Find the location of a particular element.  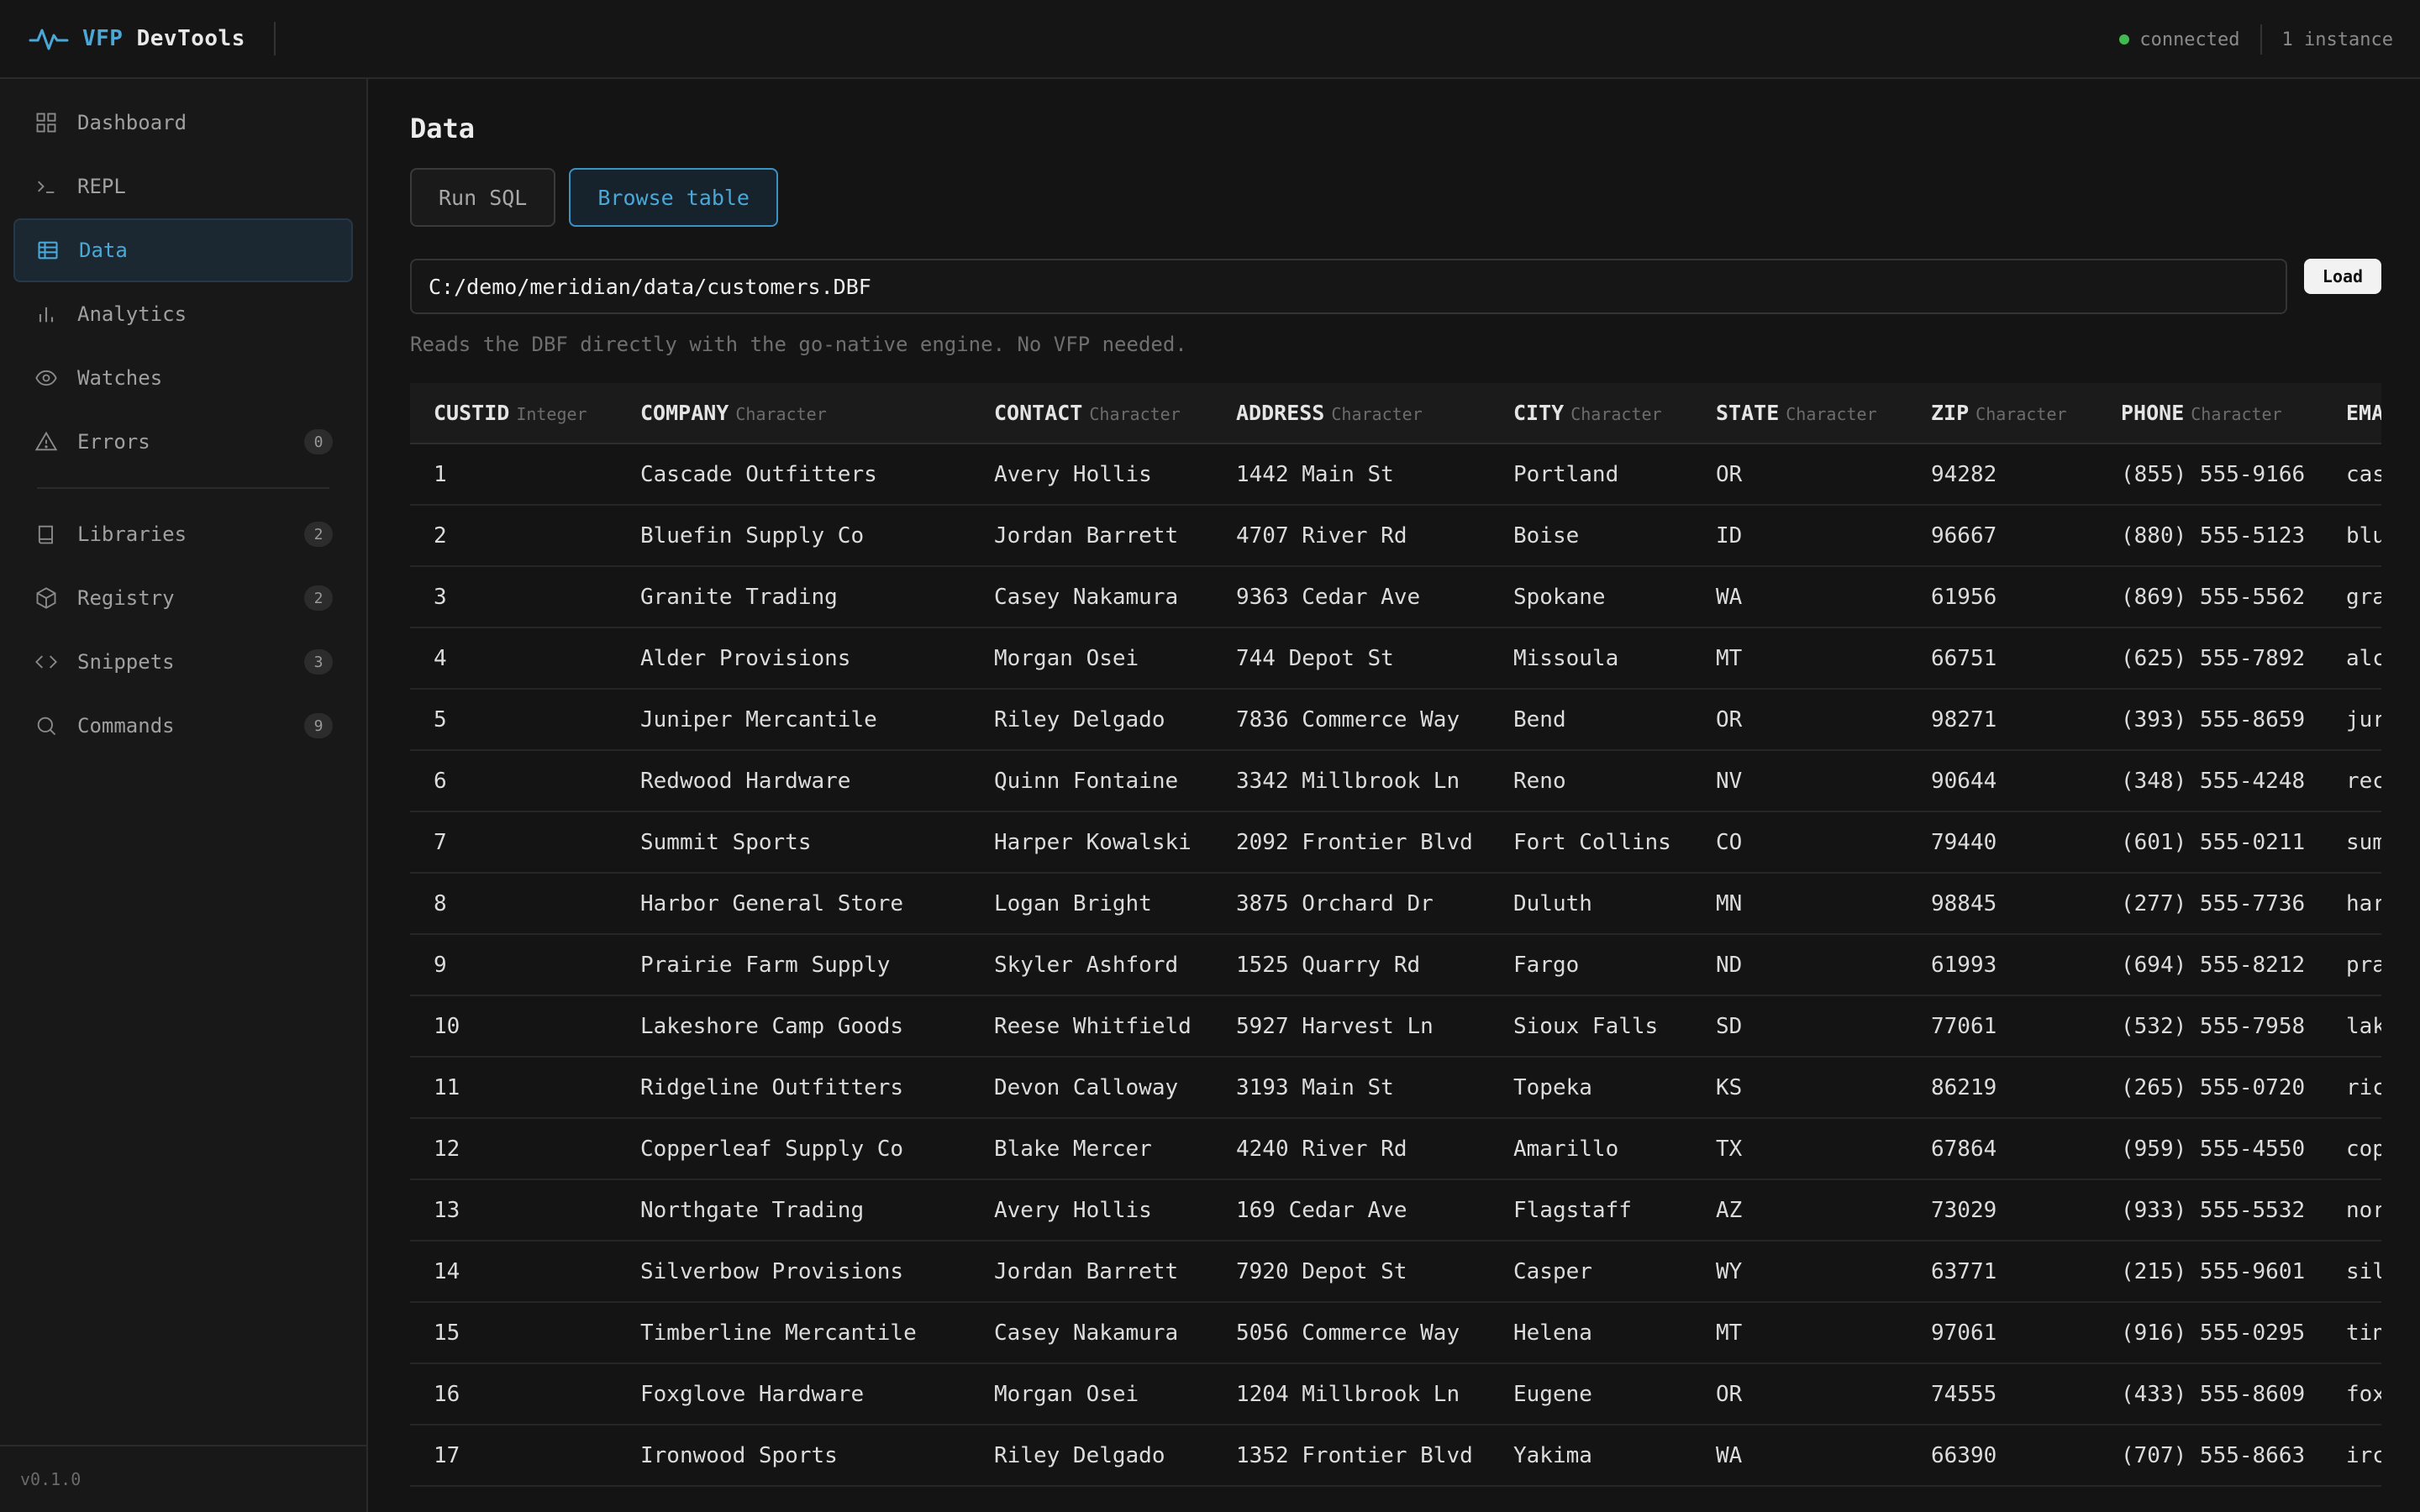

column-name: ZIP is located at coordinates (1950, 413).